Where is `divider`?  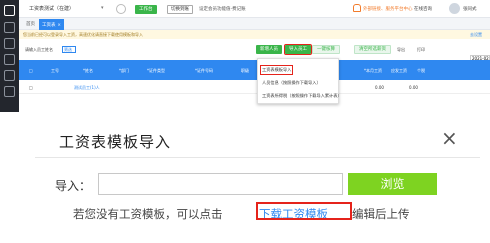 divider is located at coordinates (257, 157).